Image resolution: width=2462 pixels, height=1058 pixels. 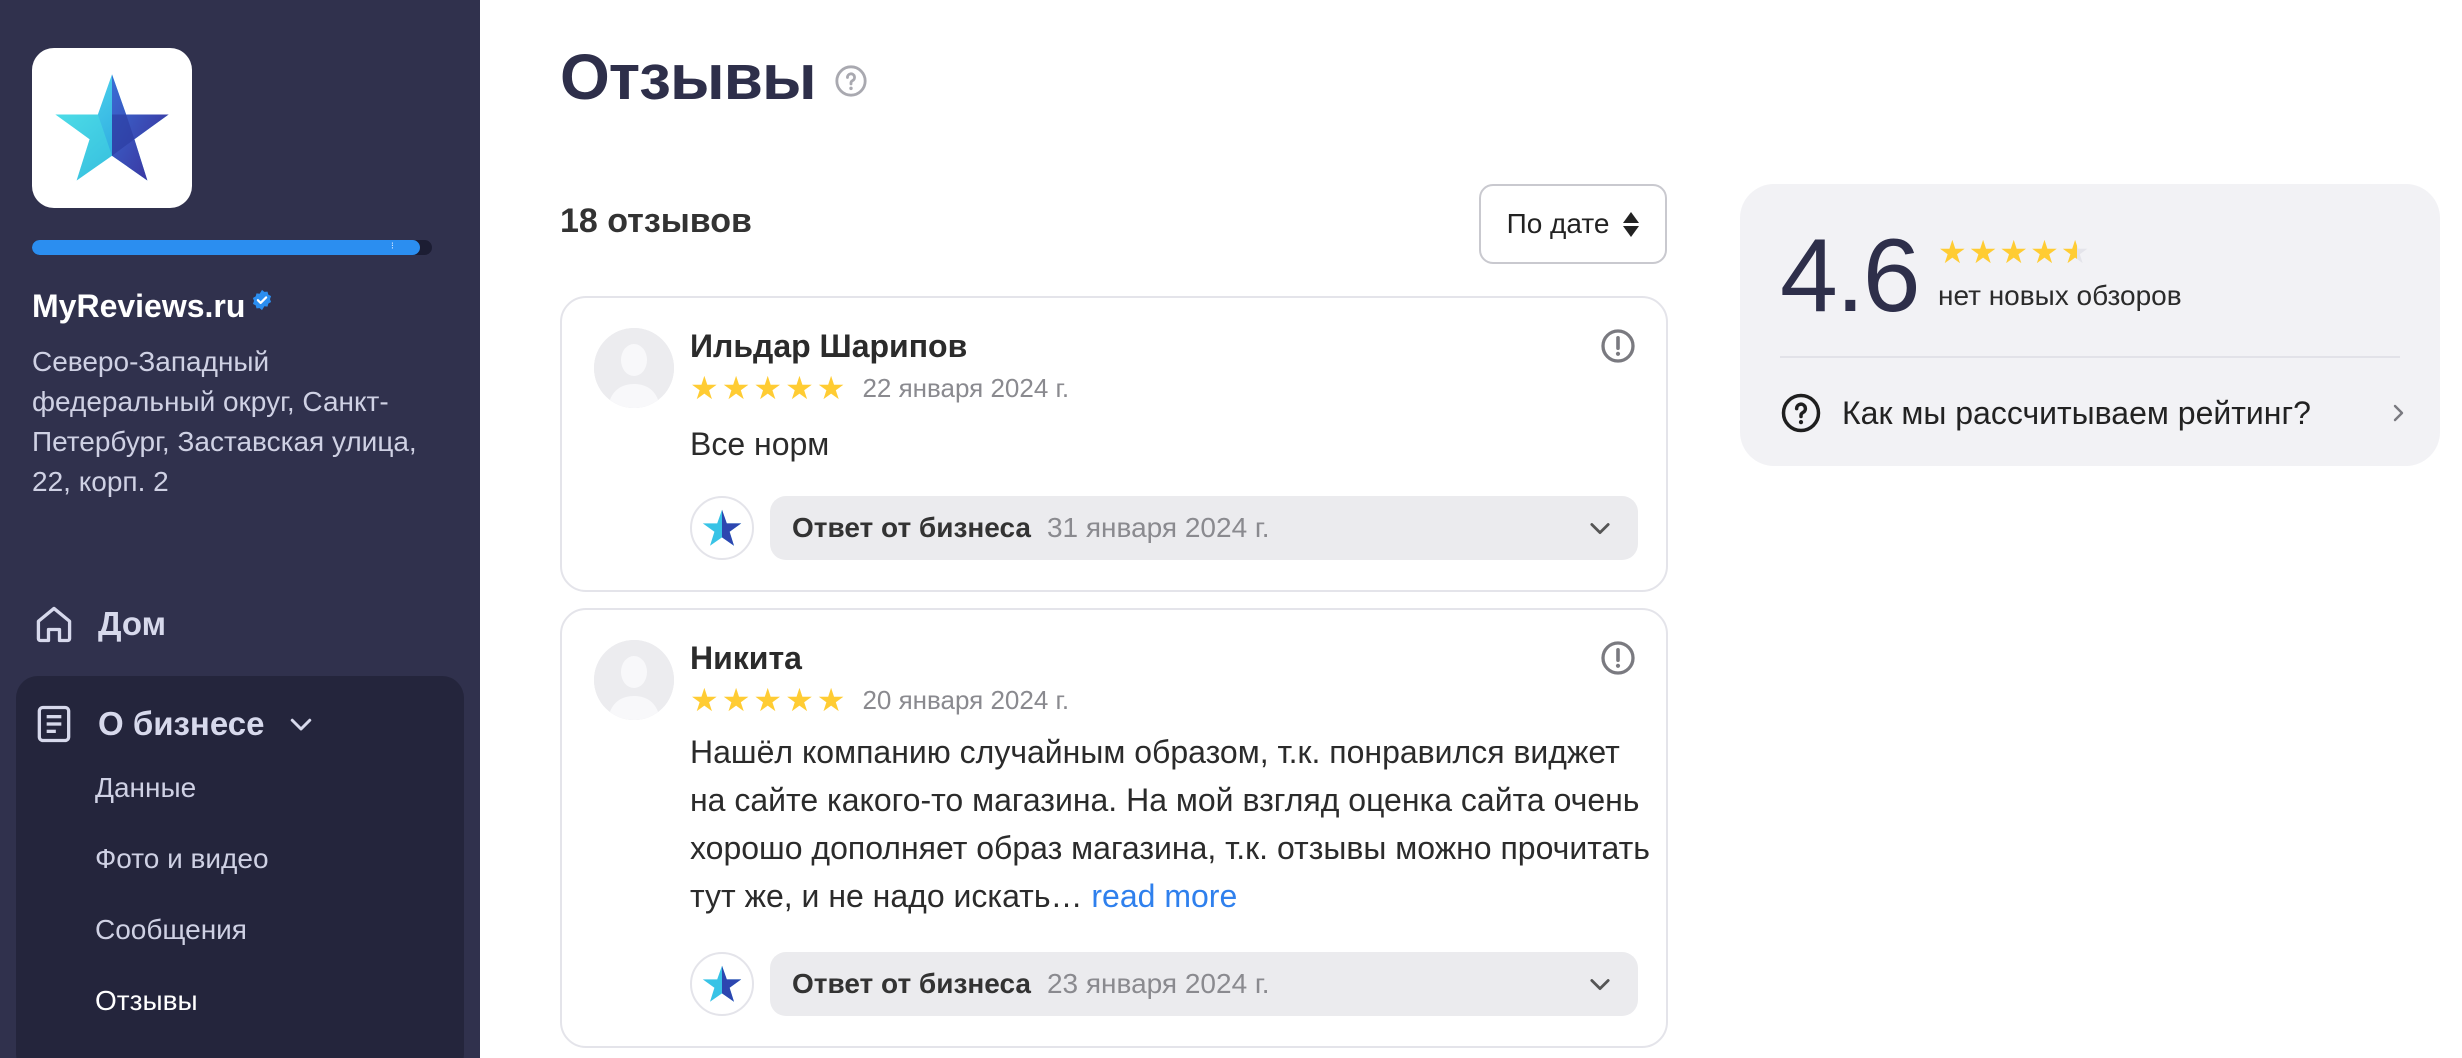 What do you see at coordinates (182, 859) in the screenshot?
I see `sidebar-item-photo-video: Фото и видео` at bounding box center [182, 859].